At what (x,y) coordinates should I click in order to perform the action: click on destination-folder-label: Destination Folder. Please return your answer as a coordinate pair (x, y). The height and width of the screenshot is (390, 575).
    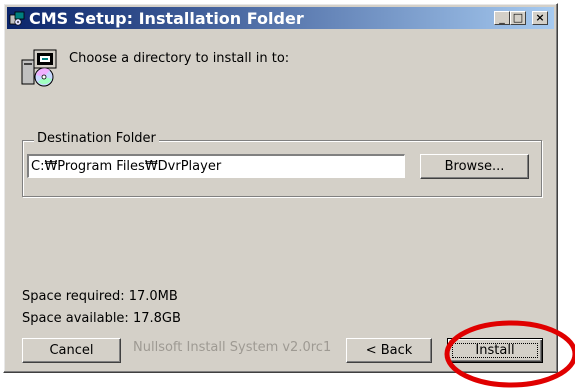
    Looking at the image, I should click on (96, 138).